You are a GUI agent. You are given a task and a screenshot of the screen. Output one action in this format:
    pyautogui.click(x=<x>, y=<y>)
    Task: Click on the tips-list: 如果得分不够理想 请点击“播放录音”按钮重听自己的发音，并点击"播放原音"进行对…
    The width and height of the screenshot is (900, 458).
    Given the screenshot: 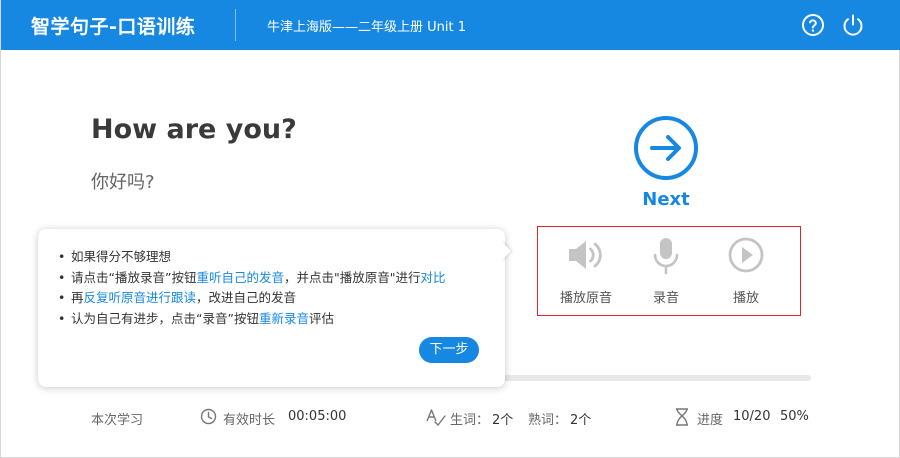 What is the action you would take?
    pyautogui.click(x=251, y=288)
    